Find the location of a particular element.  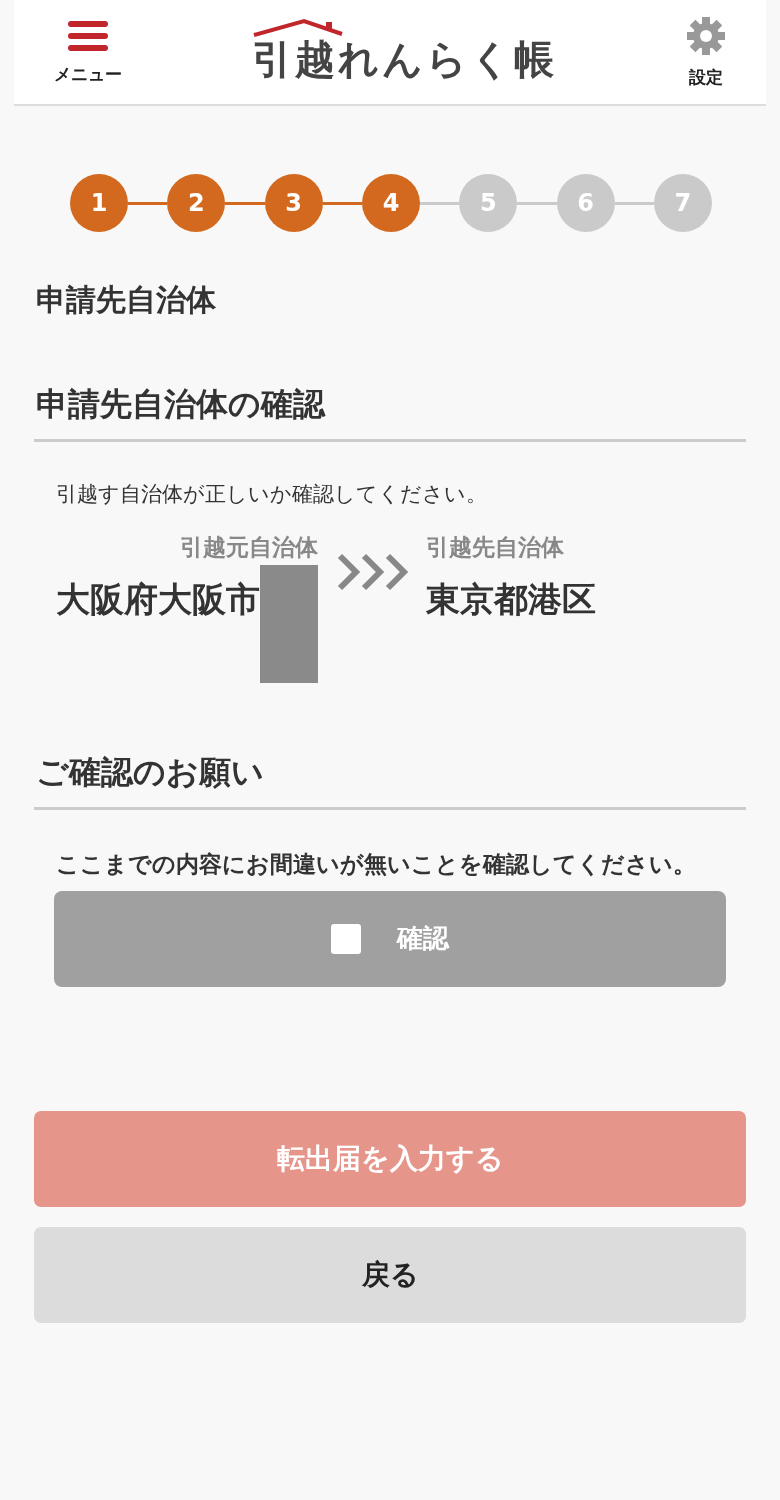

destination-name: 東京都港区 is located at coordinates (511, 599).